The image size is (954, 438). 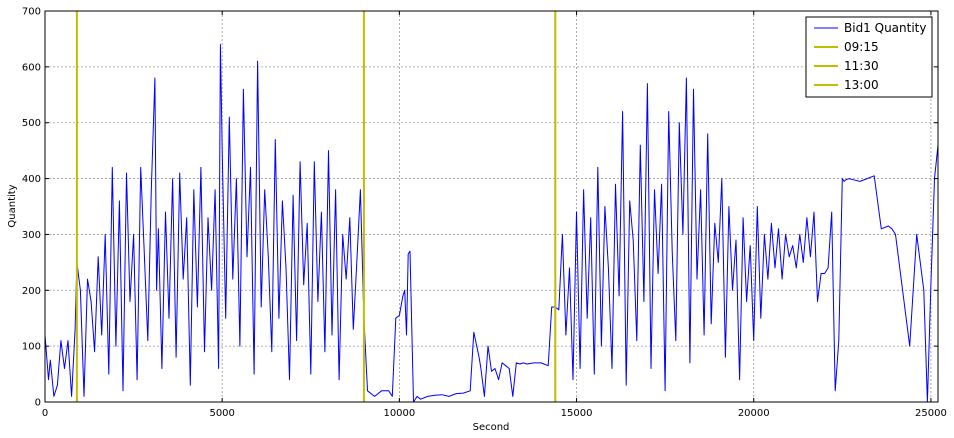 What do you see at coordinates (931, 413) in the screenshot?
I see `x-tick-label: 25000` at bounding box center [931, 413].